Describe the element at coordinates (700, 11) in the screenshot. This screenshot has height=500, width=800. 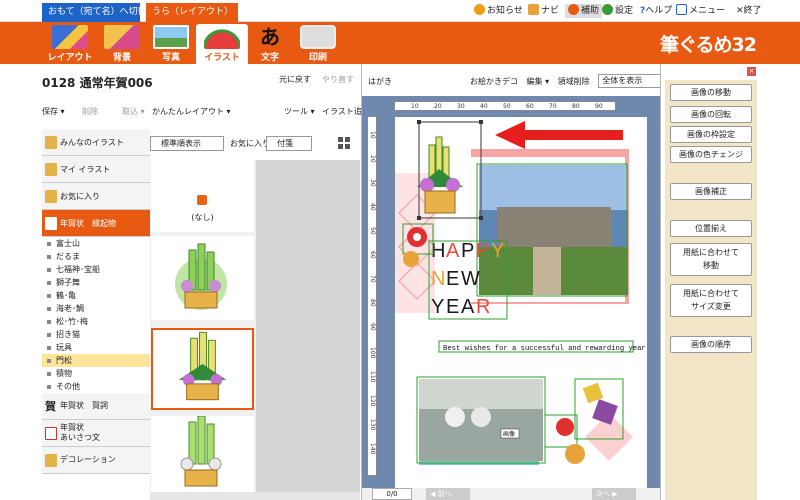
I see `menu-menu: メニュー` at that location.